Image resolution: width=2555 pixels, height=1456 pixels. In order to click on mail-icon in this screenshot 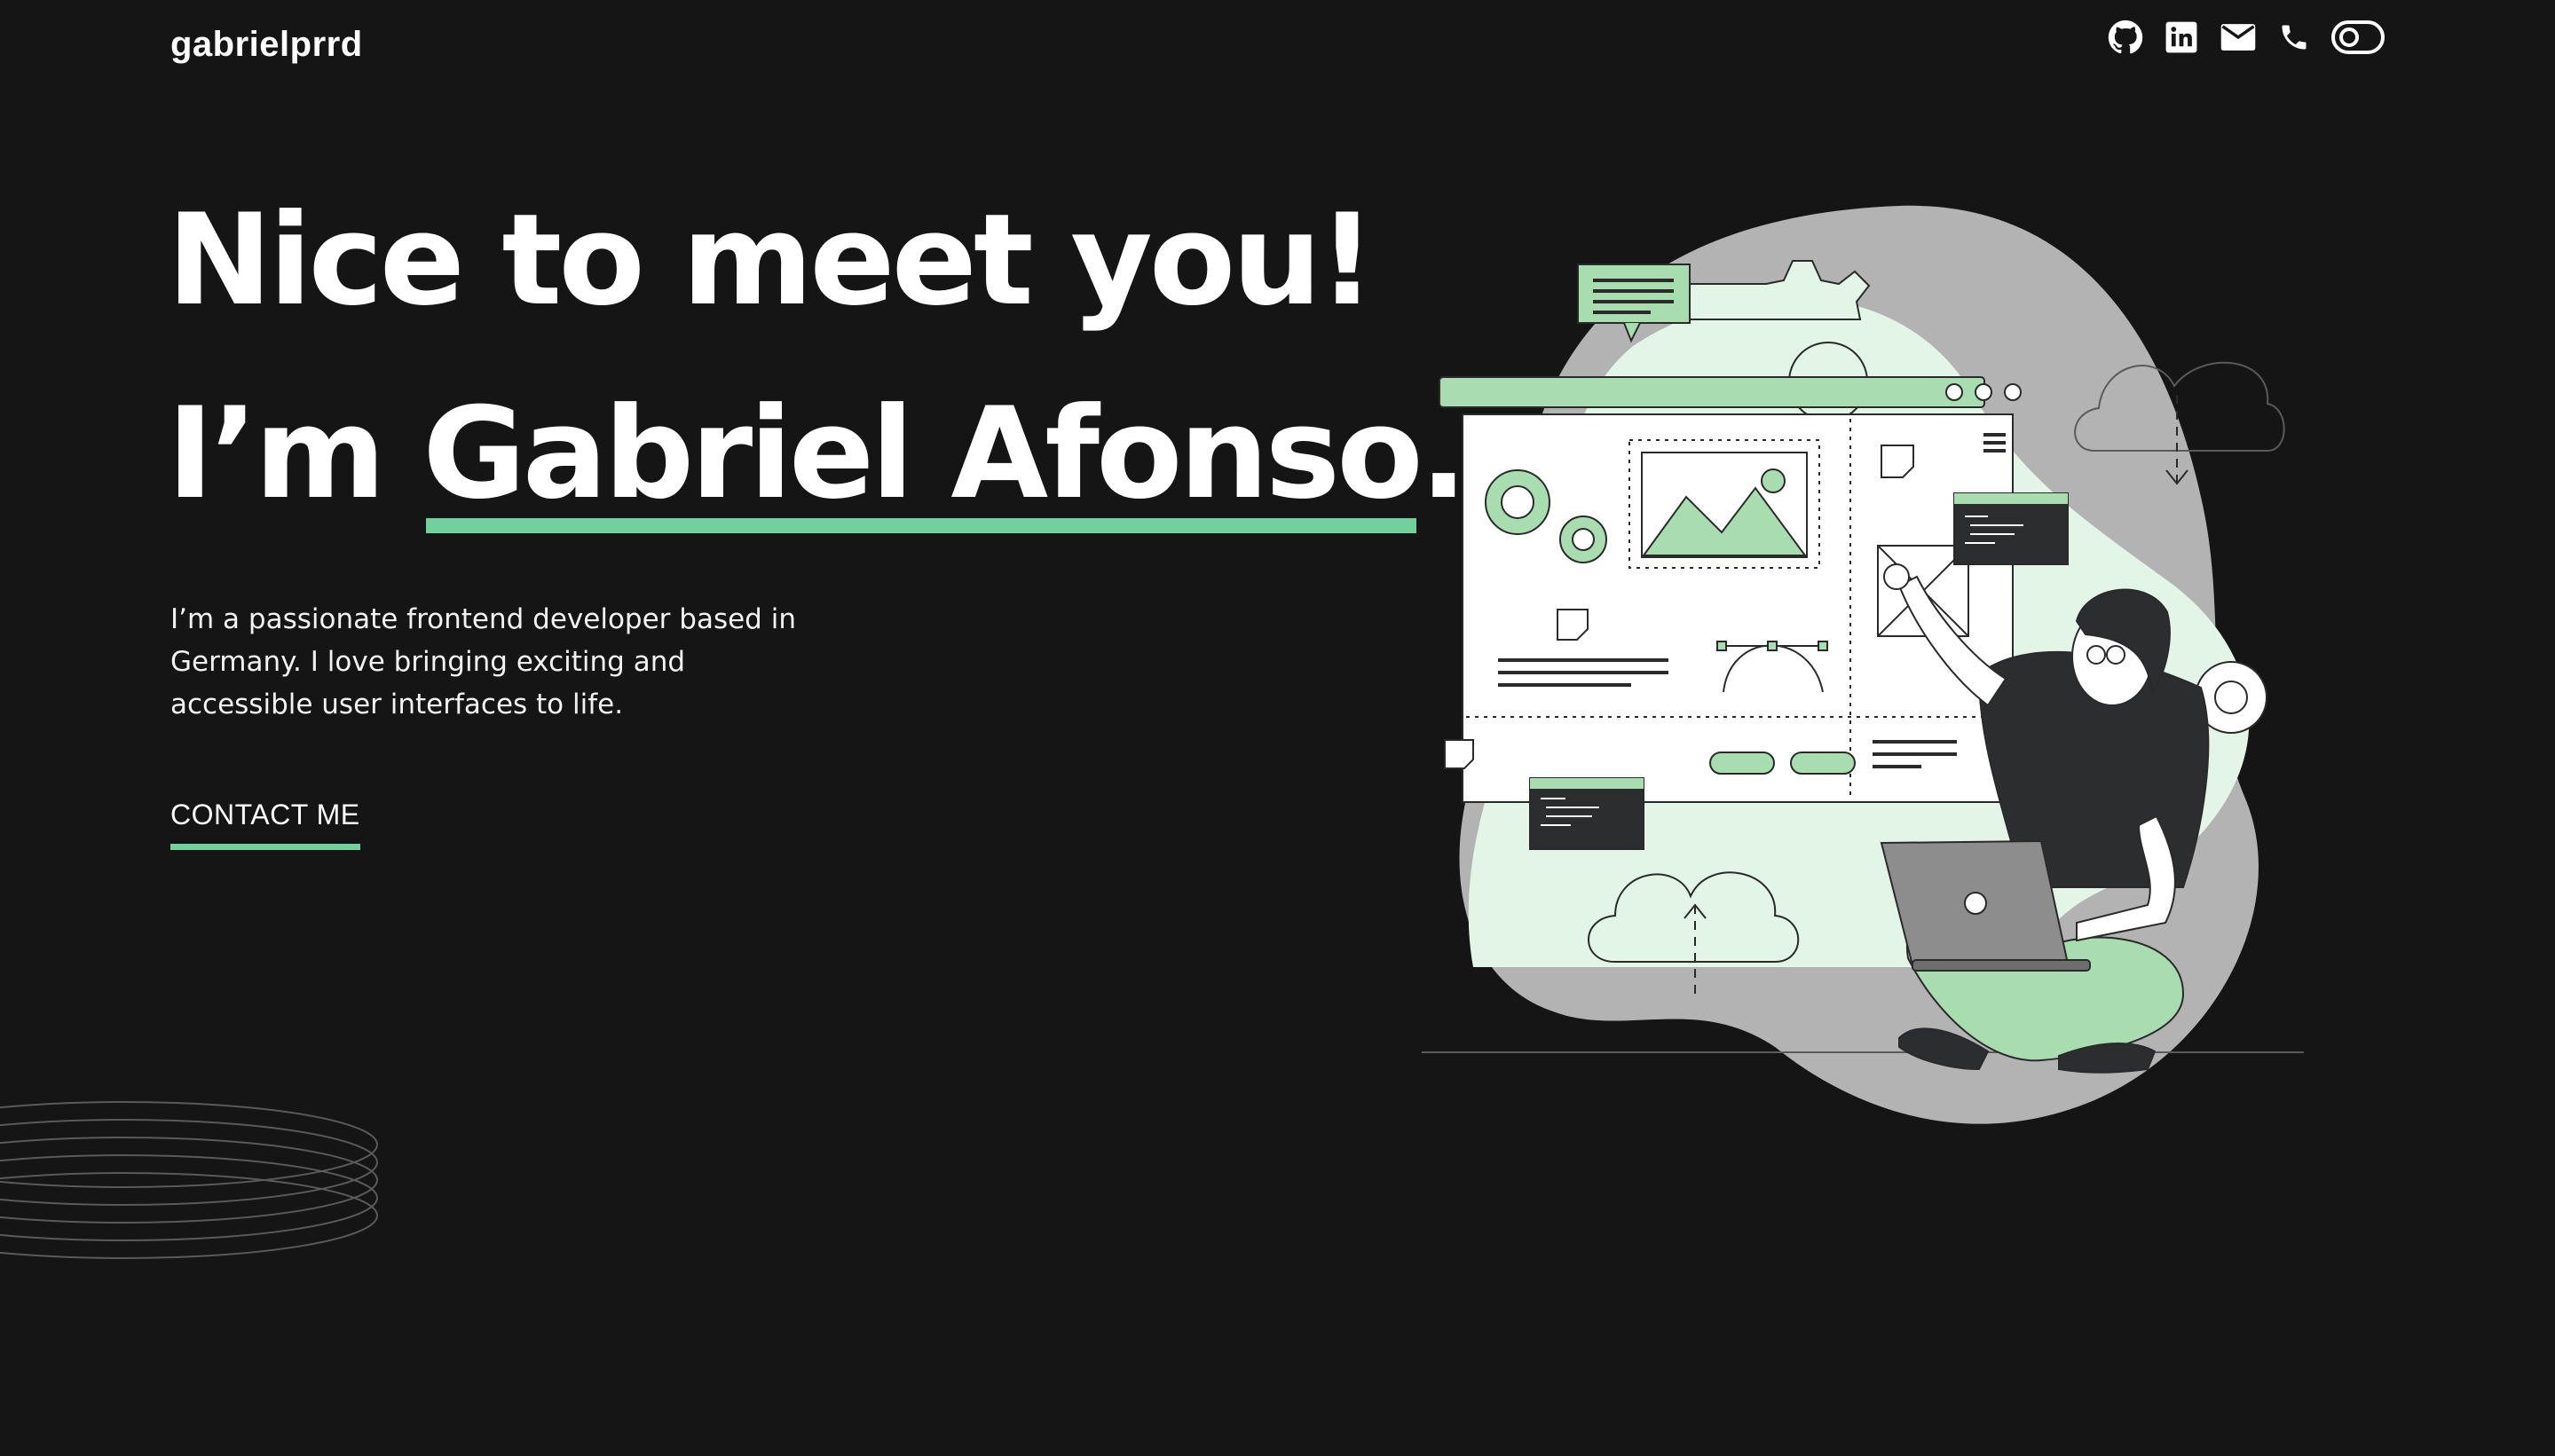, I will do `click(2238, 37)`.